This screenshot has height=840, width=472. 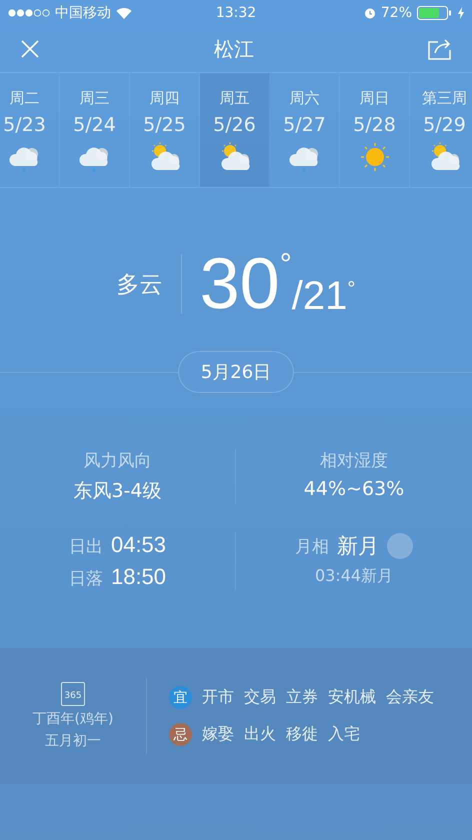 I want to click on high-temperature: 30, so click(x=240, y=284).